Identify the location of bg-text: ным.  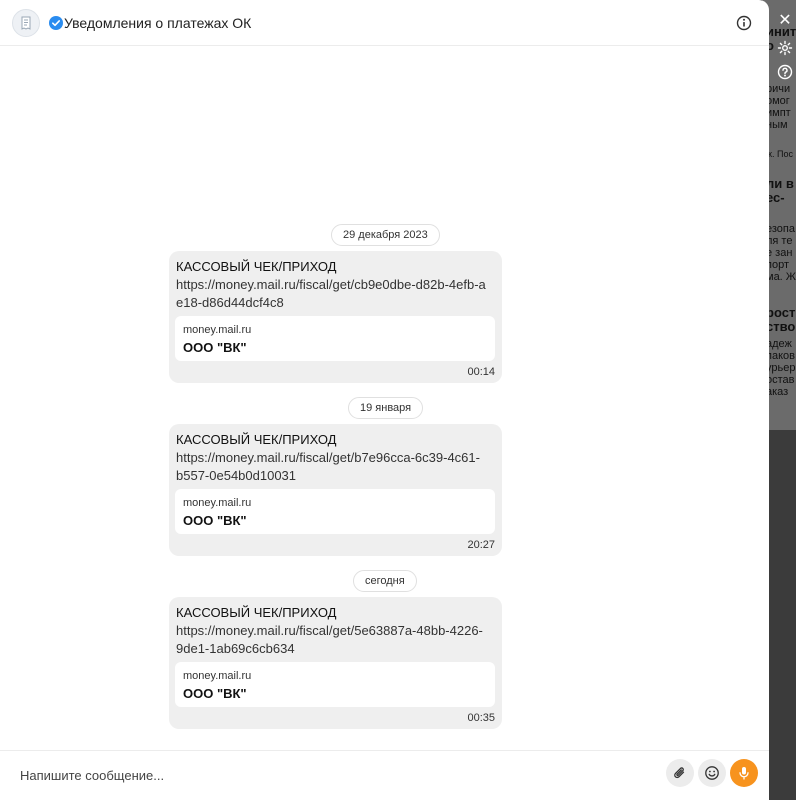
(777, 125).